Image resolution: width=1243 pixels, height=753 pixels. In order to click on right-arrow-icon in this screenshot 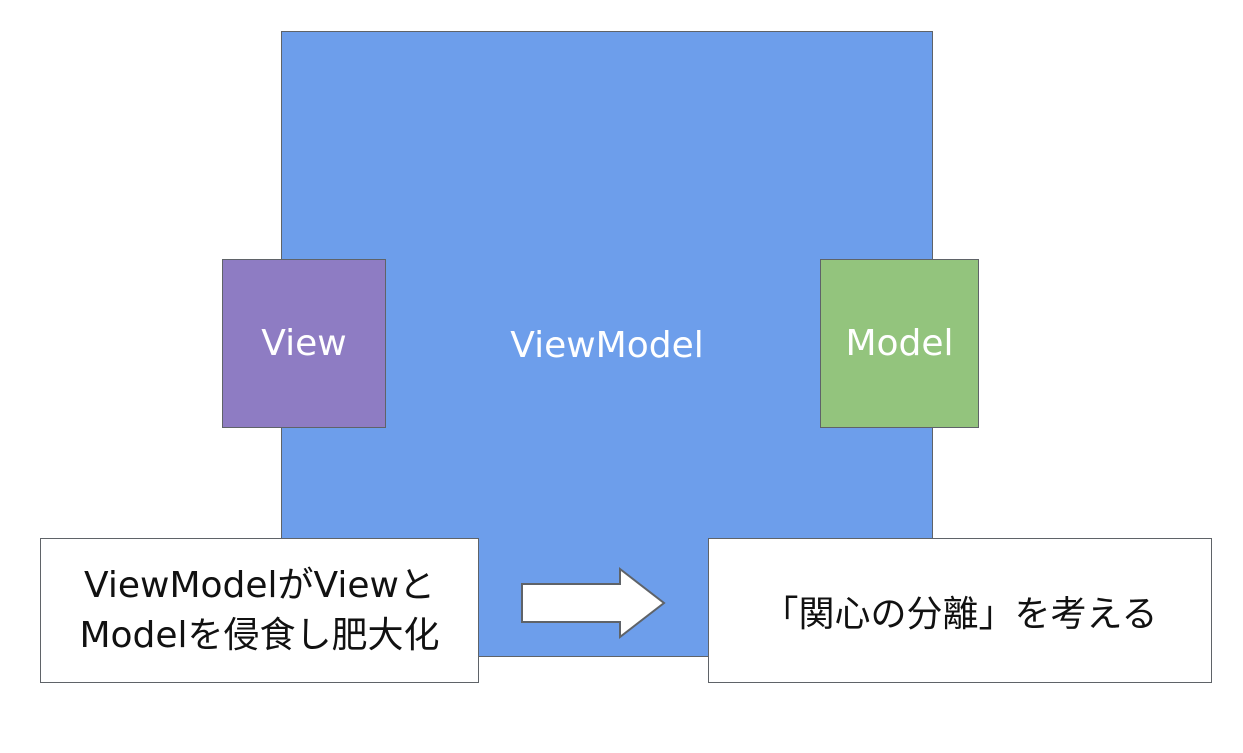, I will do `click(593, 603)`.